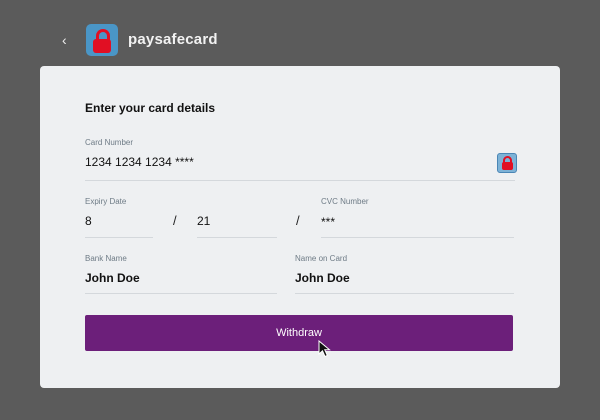  What do you see at coordinates (181, 293) in the screenshot?
I see `bank-name-underline` at bounding box center [181, 293].